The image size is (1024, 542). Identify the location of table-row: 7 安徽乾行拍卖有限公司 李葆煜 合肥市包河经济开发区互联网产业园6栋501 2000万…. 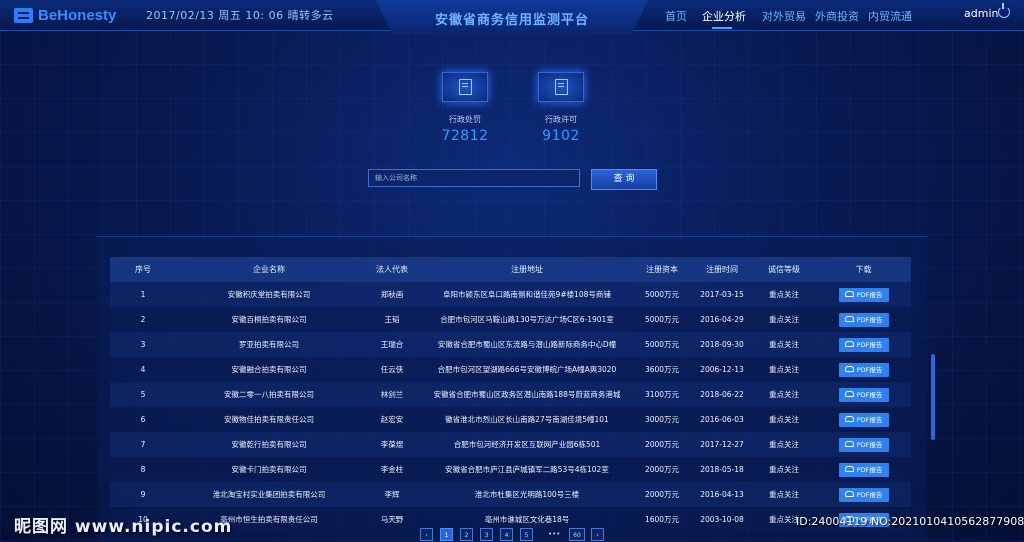
(510, 444).